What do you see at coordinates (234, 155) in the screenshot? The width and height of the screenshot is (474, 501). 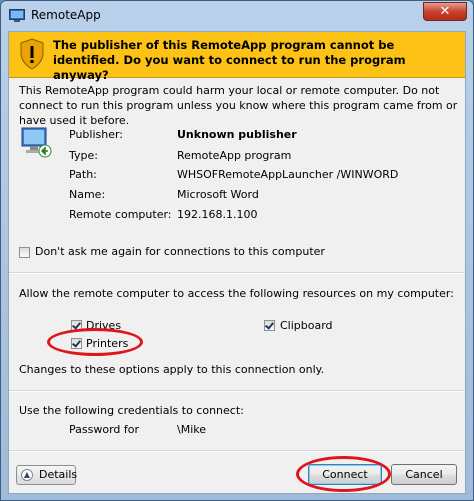 I see `type-value: RemoteApp program` at bounding box center [234, 155].